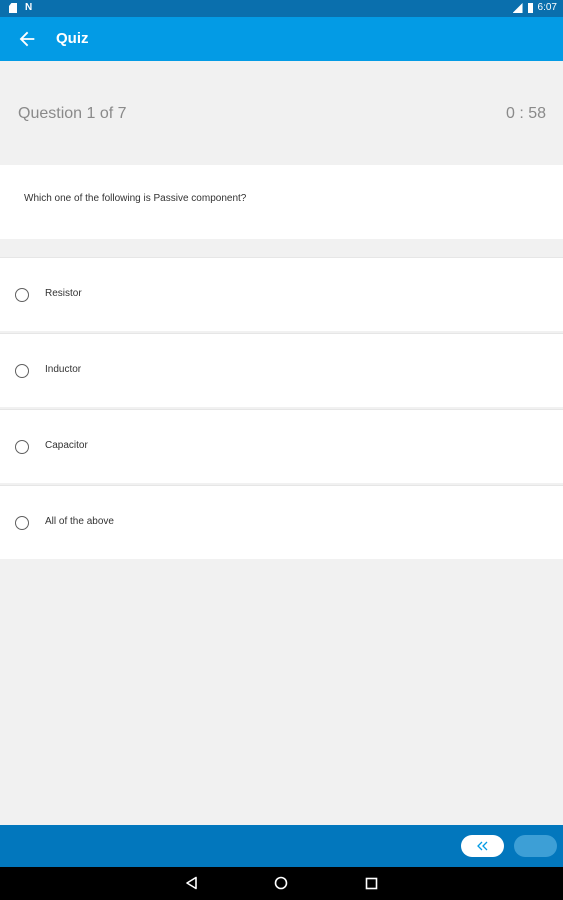 This screenshot has height=900, width=563. I want to click on option-capacitor: Capacitor, so click(281, 446).